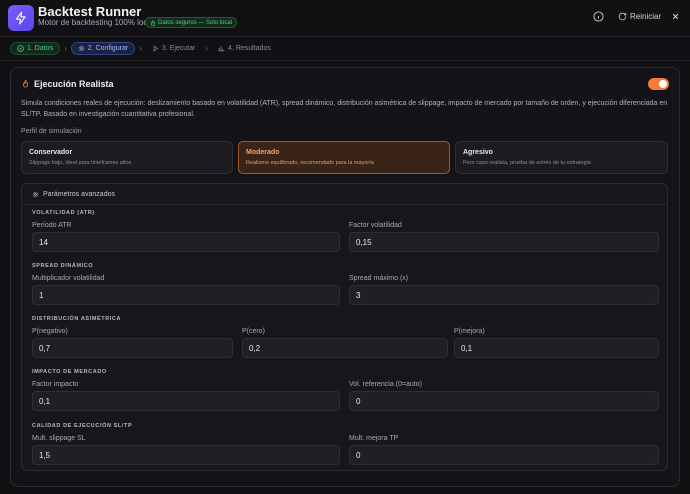  I want to click on flame-icon, so click(25, 83).